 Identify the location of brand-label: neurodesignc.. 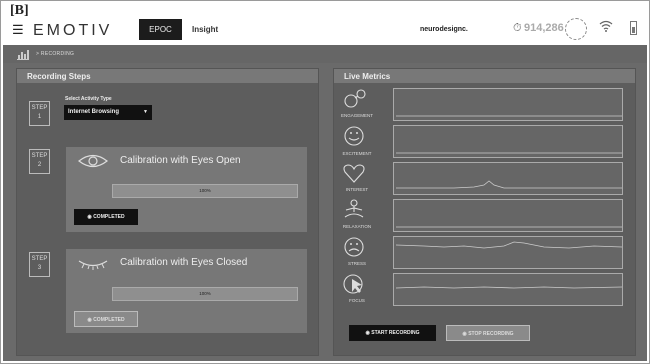
(444, 29).